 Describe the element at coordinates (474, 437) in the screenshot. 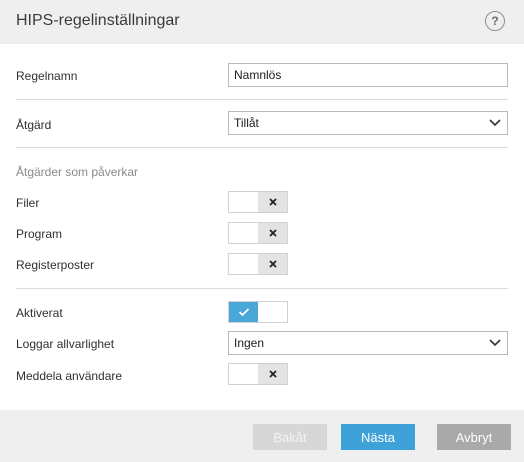

I see `cancel-button: Avbryt` at that location.